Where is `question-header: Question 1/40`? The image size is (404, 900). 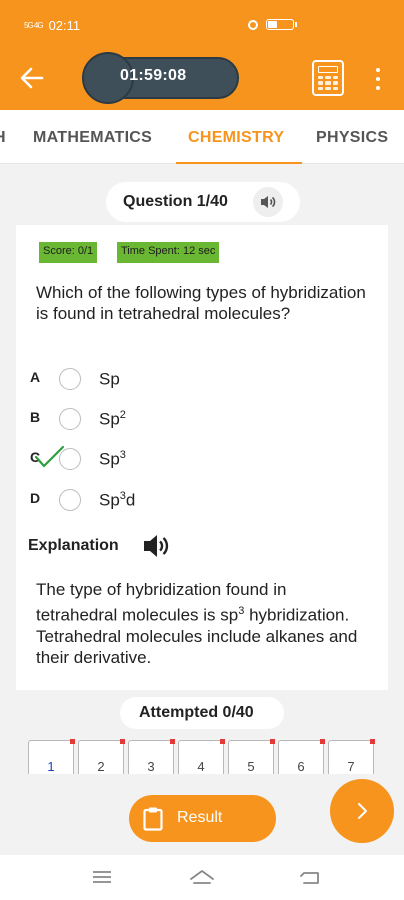
question-header: Question 1/40 is located at coordinates (203, 202).